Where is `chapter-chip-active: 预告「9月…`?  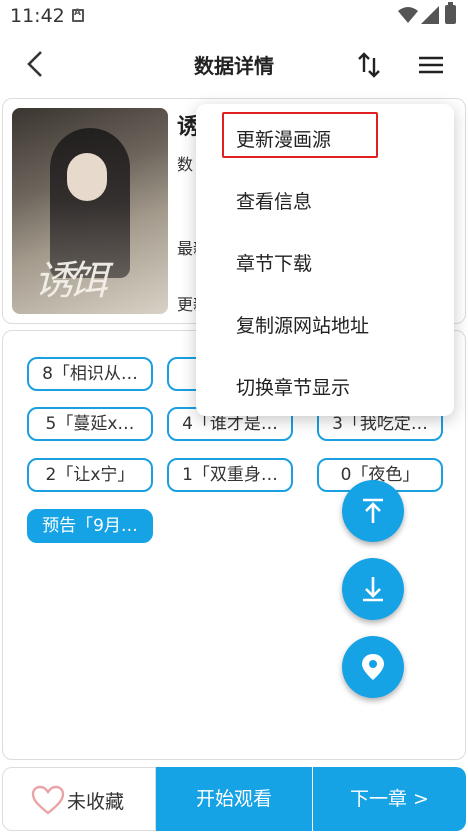
chapter-chip-active: 预告「9月… is located at coordinates (90, 526).